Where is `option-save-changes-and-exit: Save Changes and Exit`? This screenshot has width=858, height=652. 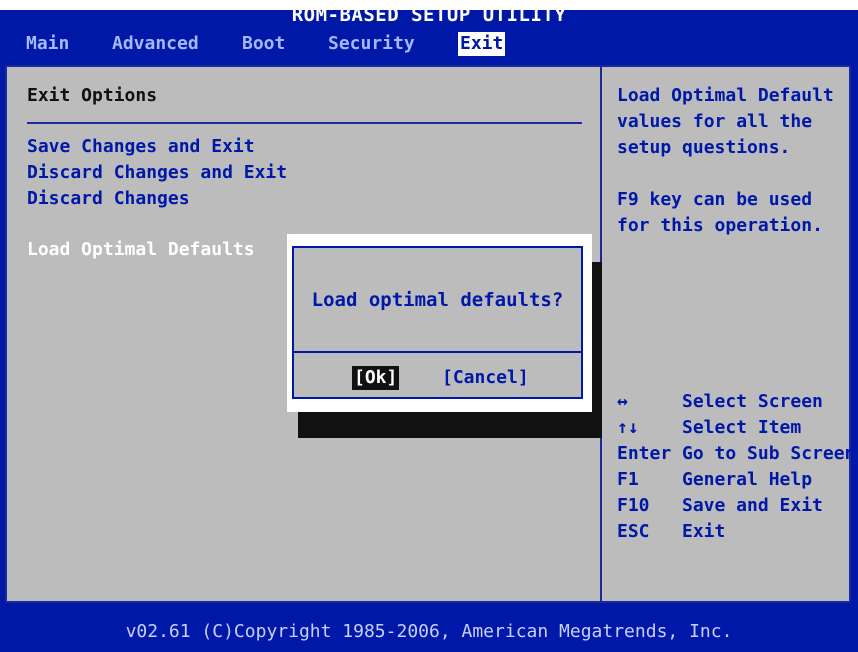 option-save-changes-and-exit: Save Changes and Exit is located at coordinates (141, 147).